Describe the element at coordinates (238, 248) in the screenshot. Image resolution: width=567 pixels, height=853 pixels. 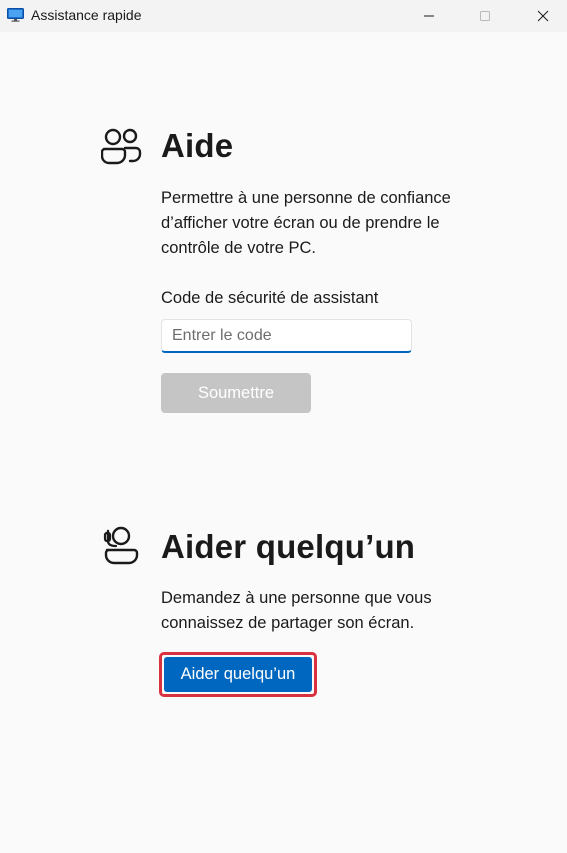
I see `description-line: contrôle de votre PC.` at that location.